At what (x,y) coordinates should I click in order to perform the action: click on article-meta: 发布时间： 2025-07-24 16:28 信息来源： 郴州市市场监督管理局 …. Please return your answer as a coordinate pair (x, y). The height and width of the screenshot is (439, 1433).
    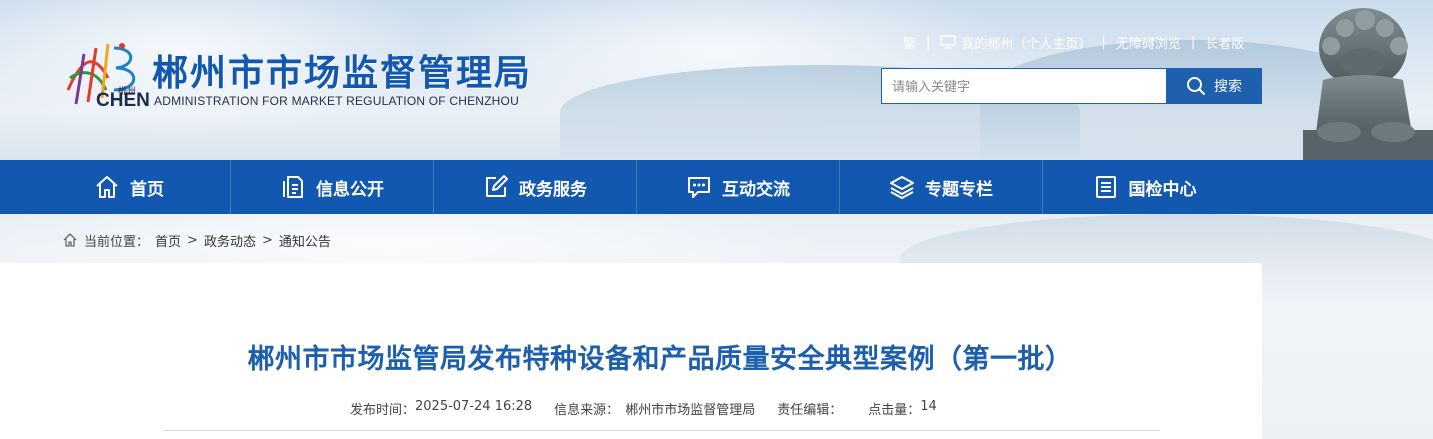
    Looking at the image, I should click on (643, 408).